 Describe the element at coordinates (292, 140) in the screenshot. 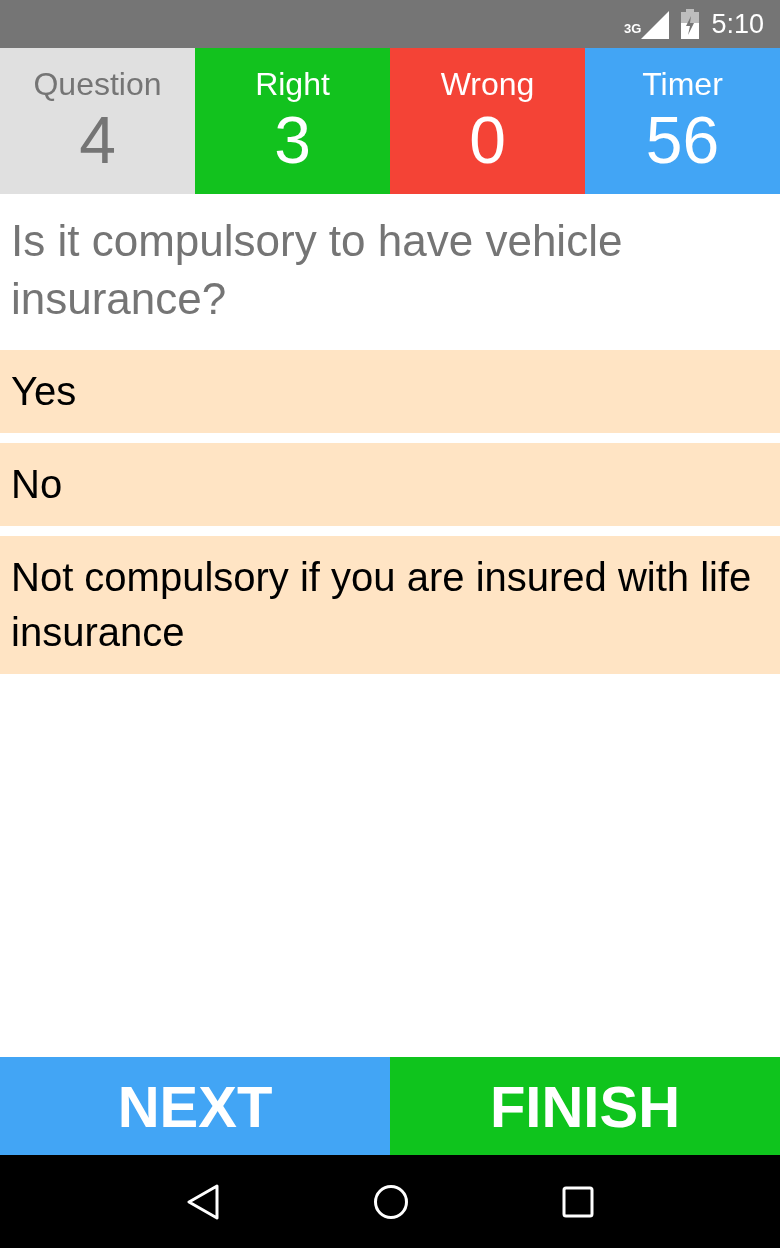

I see `score-value: 3` at that location.